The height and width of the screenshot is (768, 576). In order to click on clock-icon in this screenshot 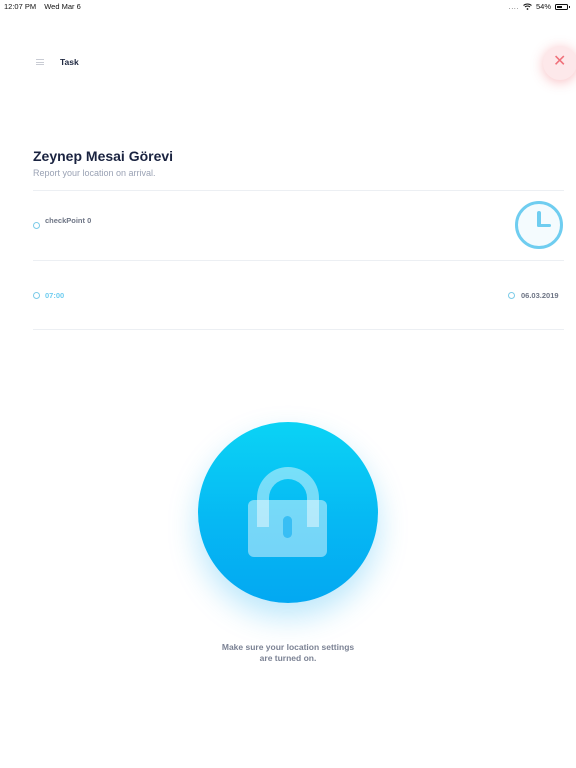, I will do `click(539, 225)`.